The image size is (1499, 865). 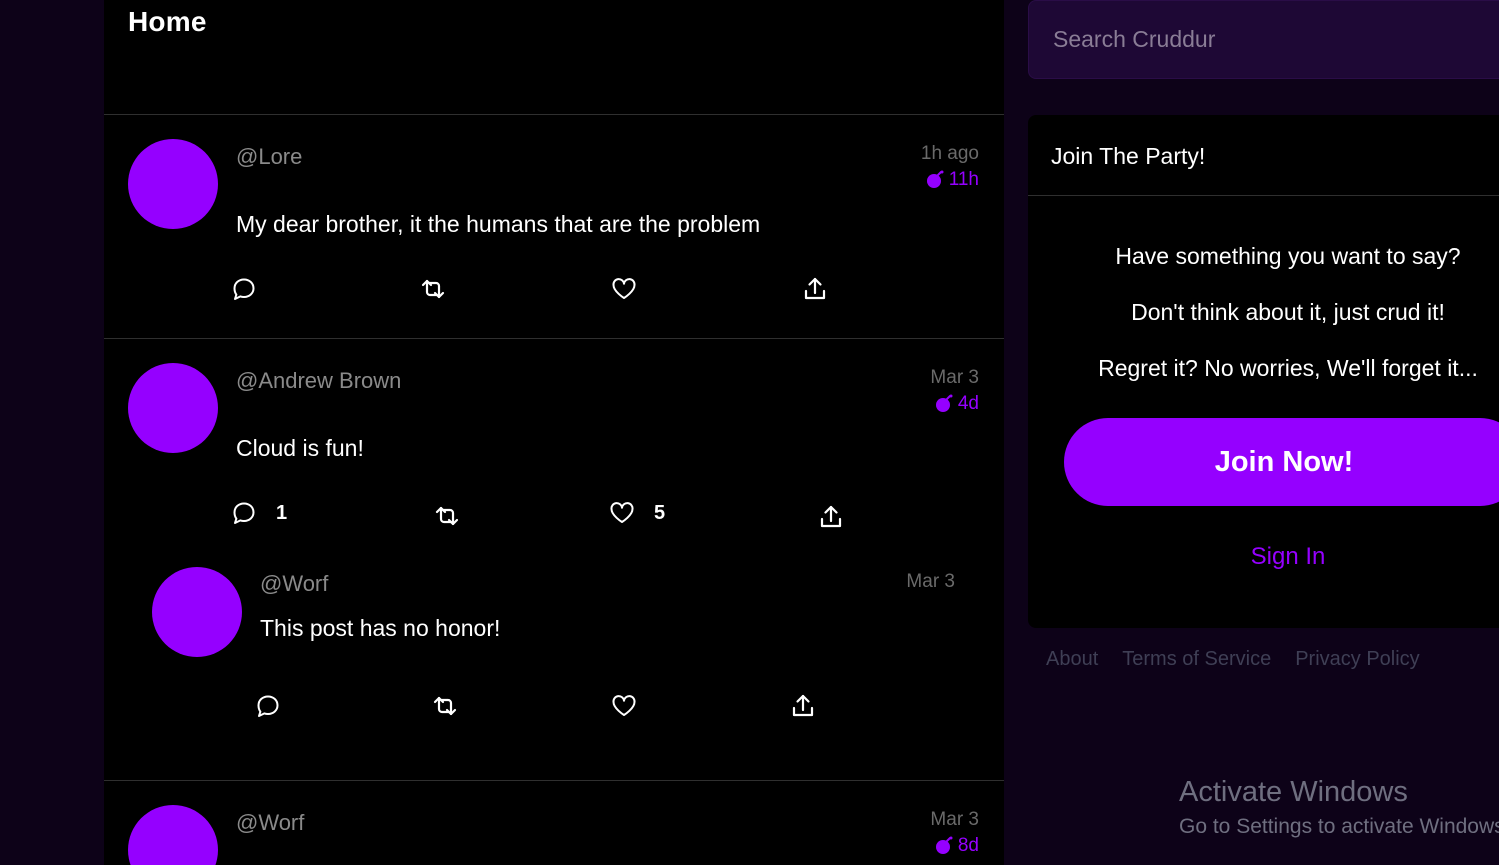 I want to click on reply-count: 1, so click(x=282, y=512).